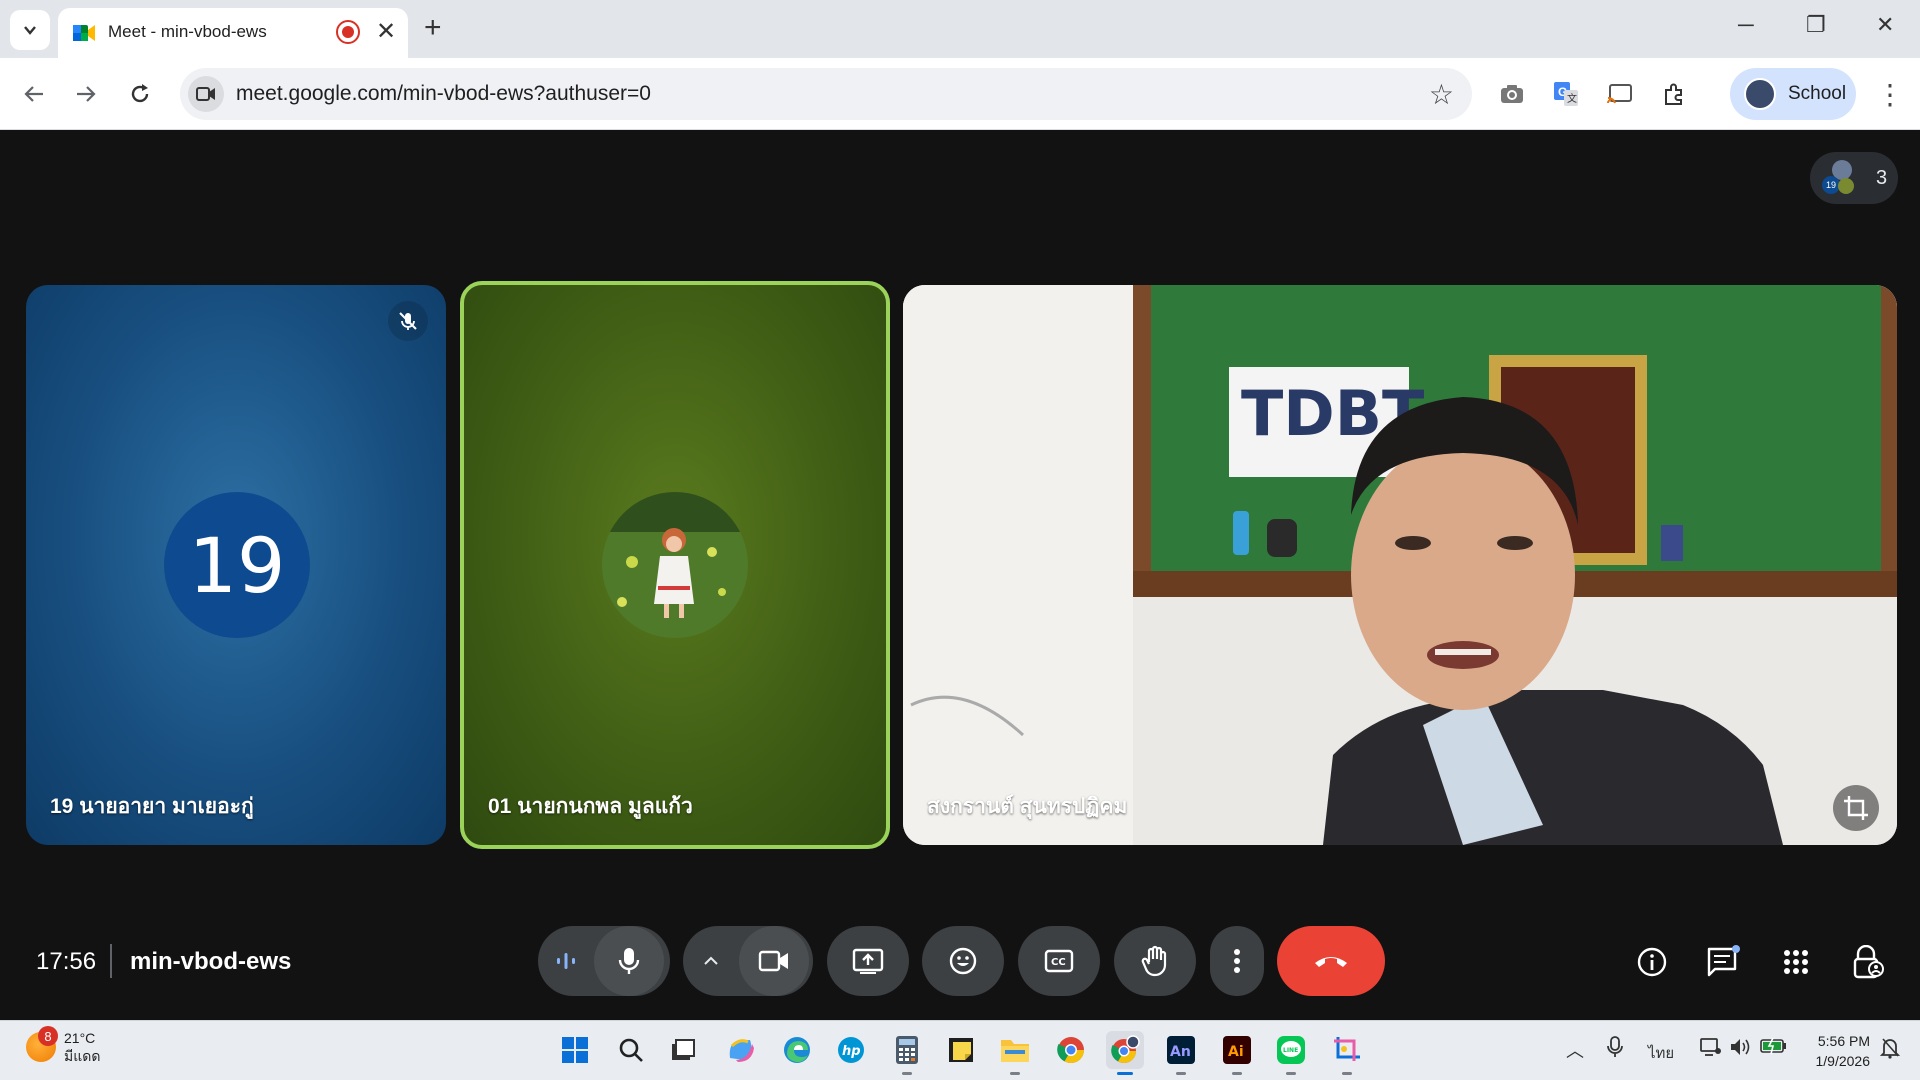  I want to click on chrome-profile-app, so click(1125, 1053).